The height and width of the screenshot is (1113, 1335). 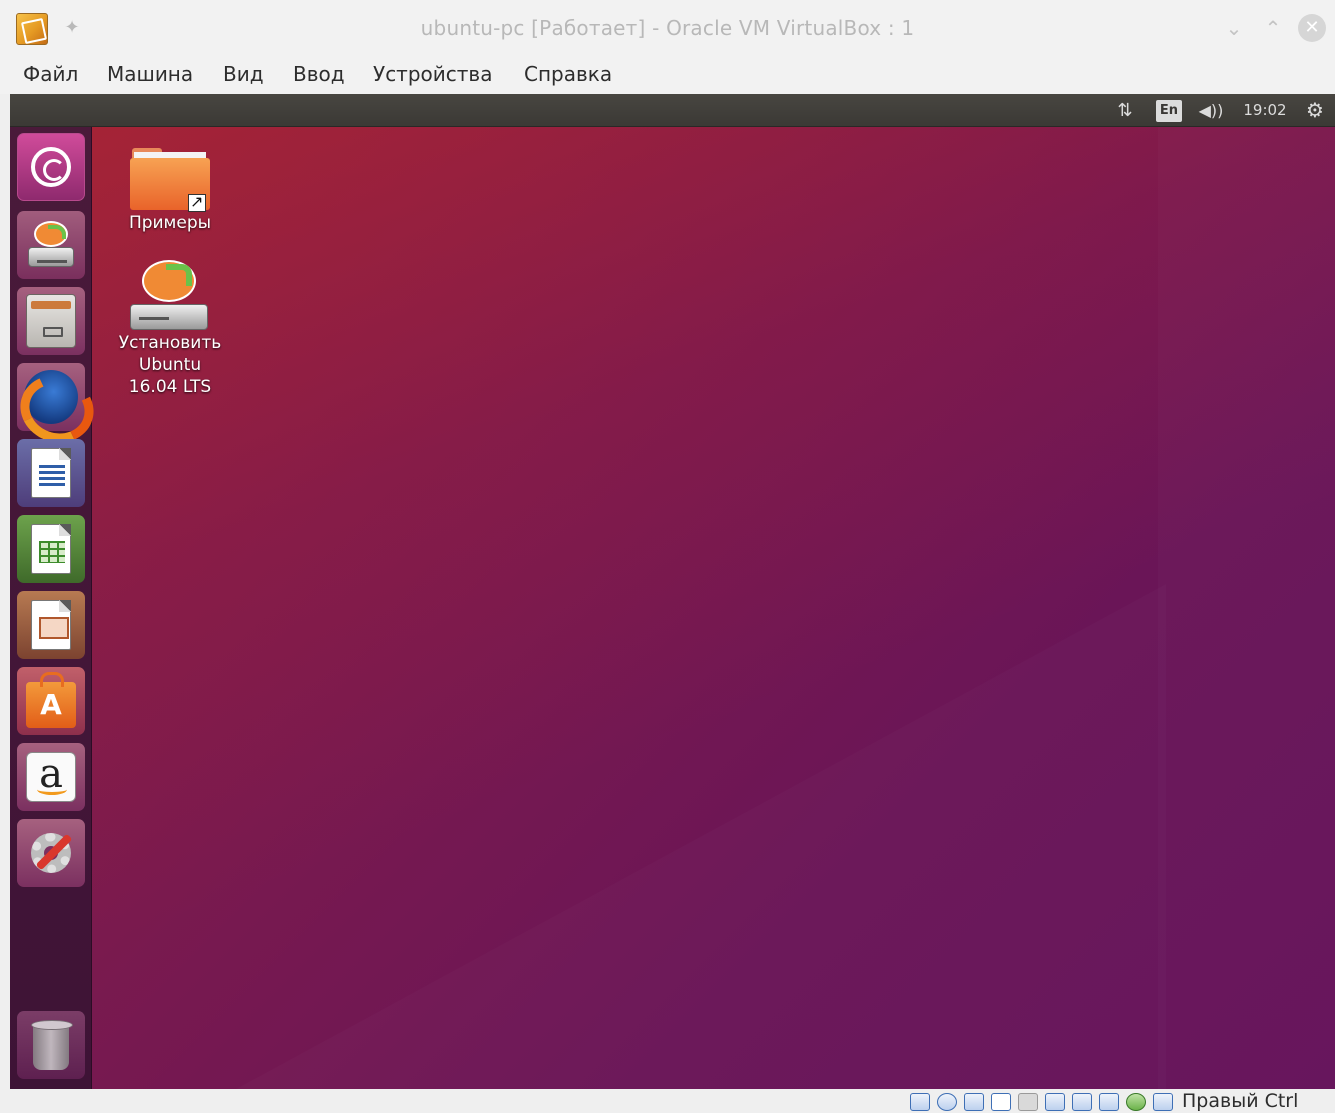 What do you see at coordinates (568, 74) in the screenshot?
I see `menu-help: Справка` at bounding box center [568, 74].